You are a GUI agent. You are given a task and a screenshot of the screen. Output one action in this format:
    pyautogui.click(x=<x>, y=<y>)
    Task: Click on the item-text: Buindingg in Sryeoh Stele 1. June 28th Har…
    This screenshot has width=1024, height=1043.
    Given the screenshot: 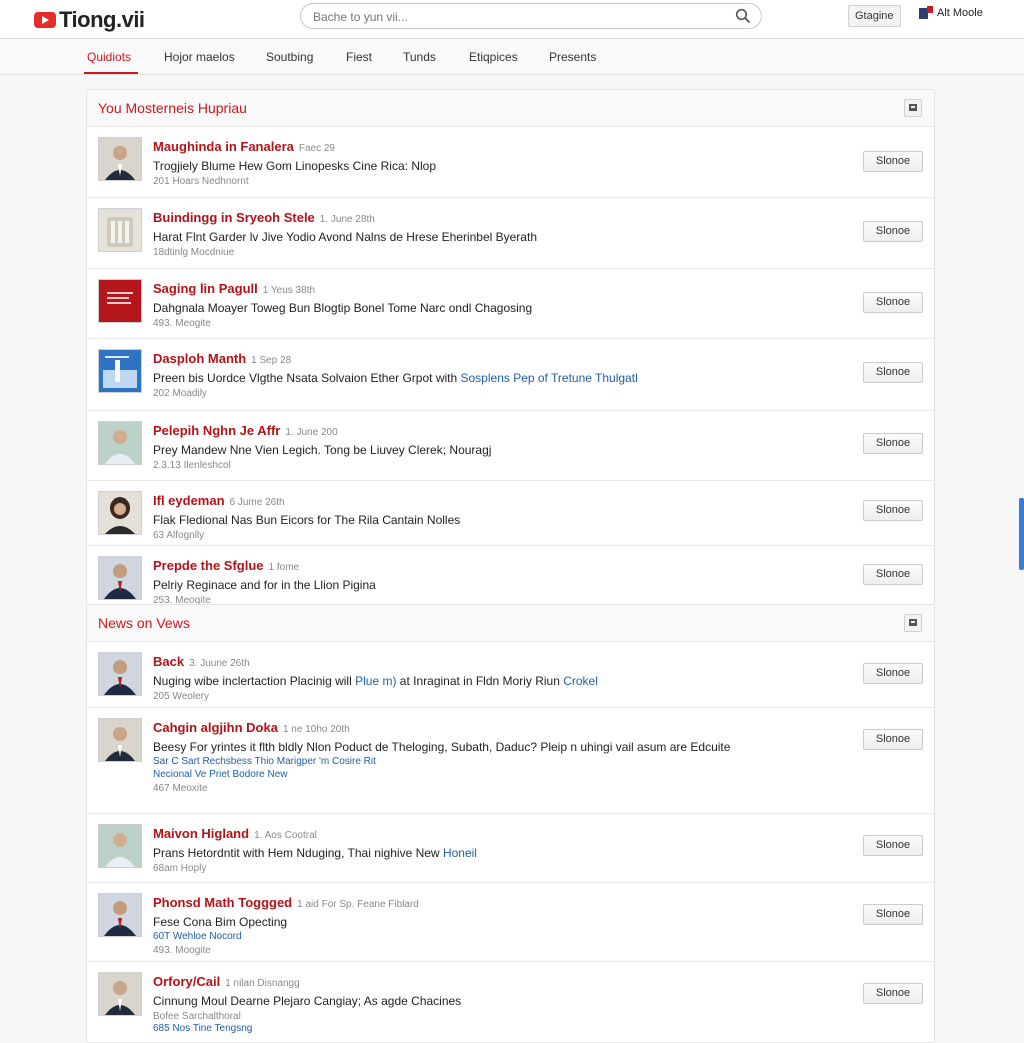 What is the action you would take?
    pyautogui.click(x=483, y=233)
    